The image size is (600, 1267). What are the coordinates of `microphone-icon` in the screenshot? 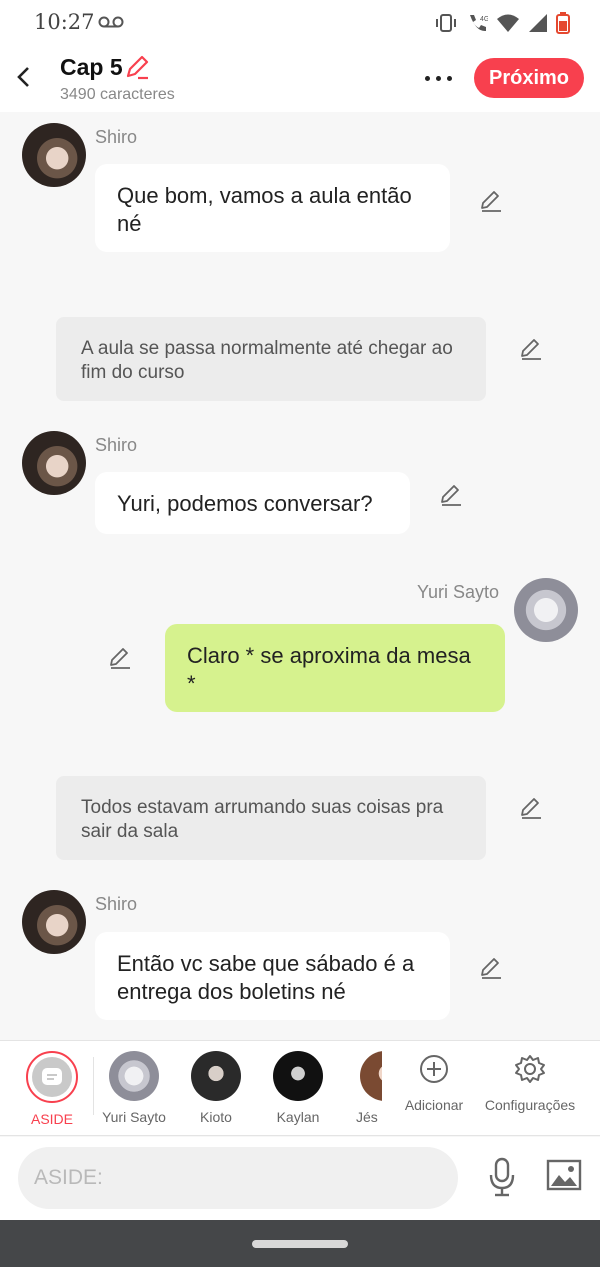 It's located at (502, 1177).